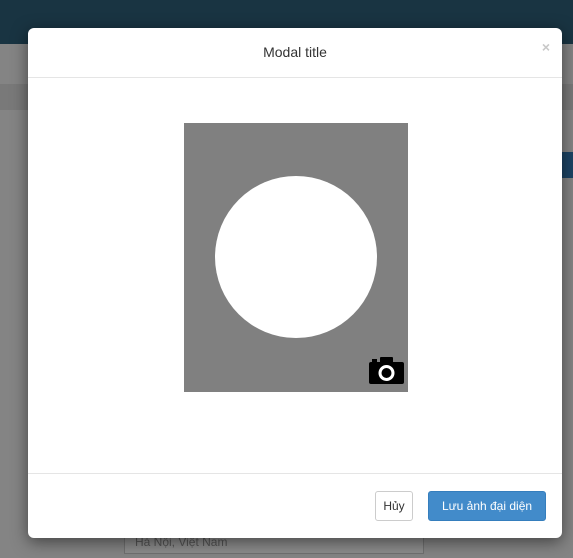 This screenshot has height=558, width=573. What do you see at coordinates (546, 47) in the screenshot?
I see `close-icon: ×` at bounding box center [546, 47].